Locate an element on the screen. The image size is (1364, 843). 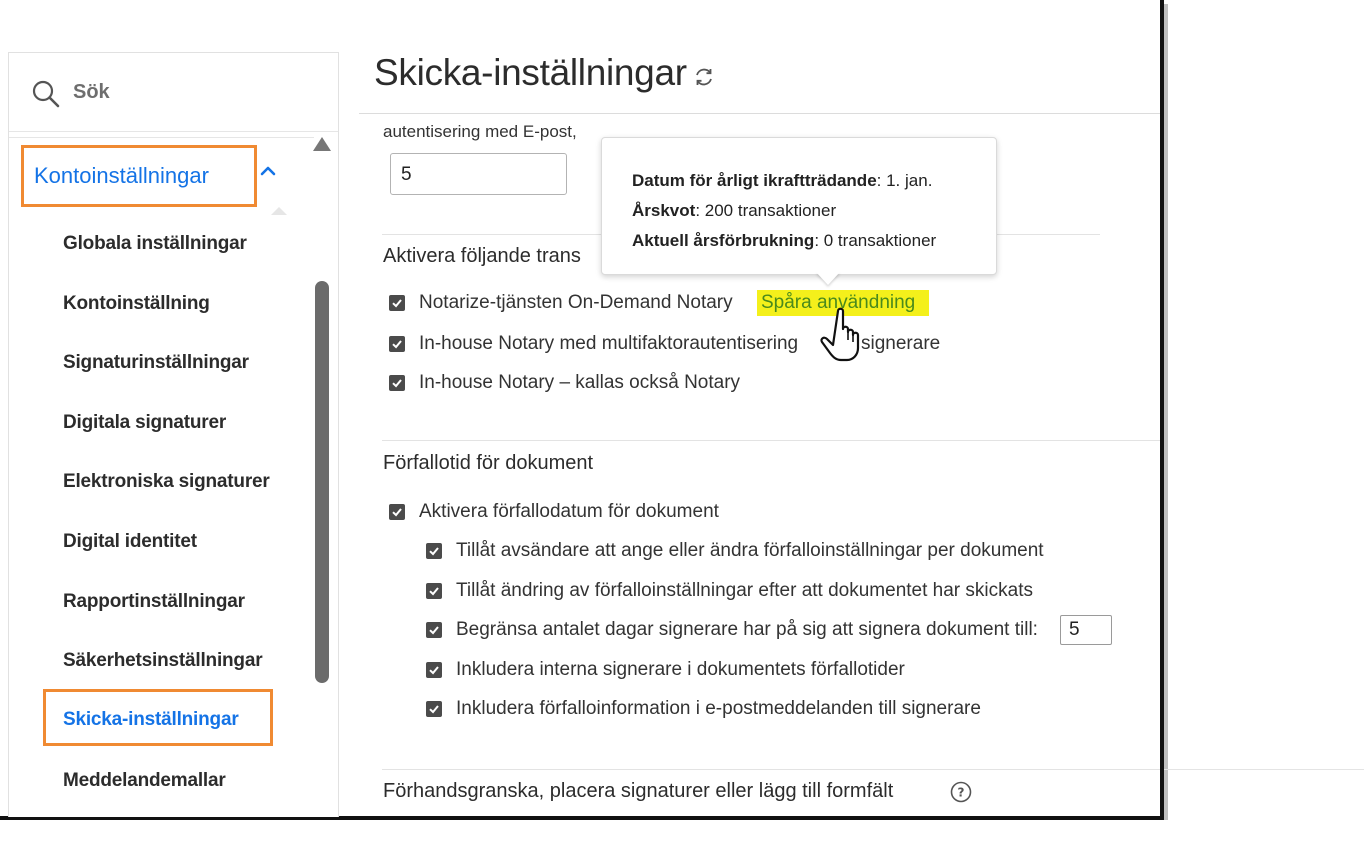
auth-count-input: 5 is located at coordinates (478, 174).